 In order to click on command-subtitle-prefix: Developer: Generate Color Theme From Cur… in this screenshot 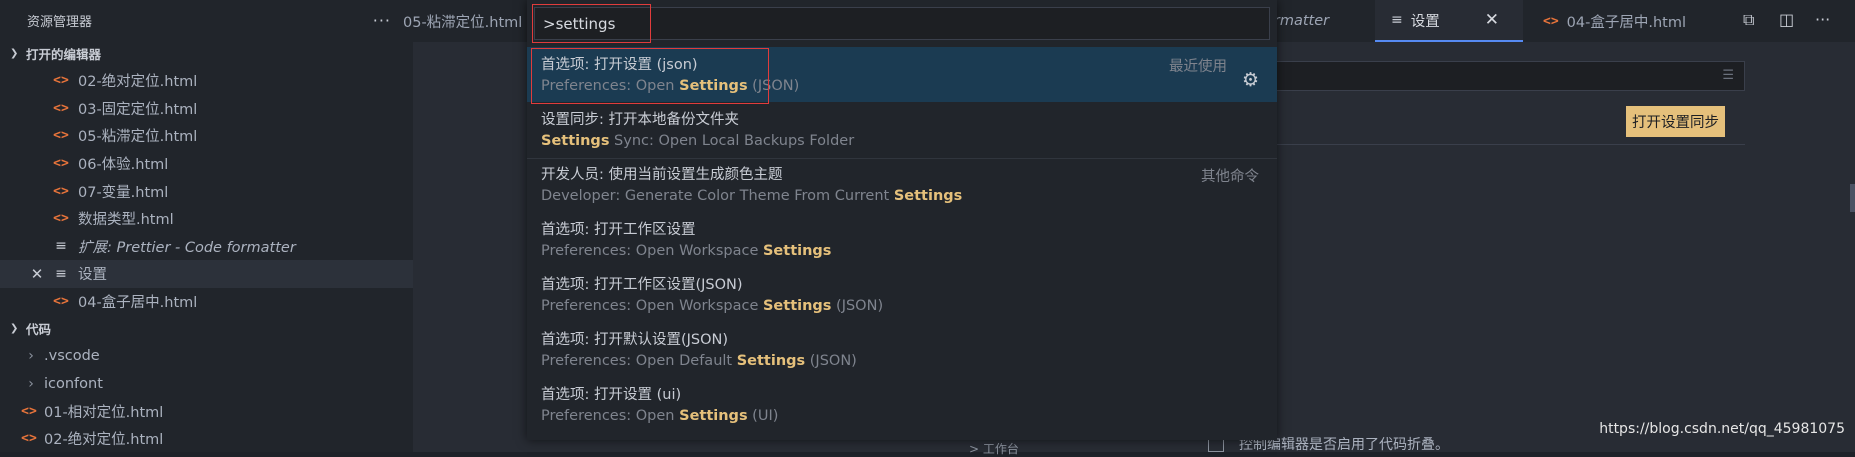, I will do `click(717, 196)`.